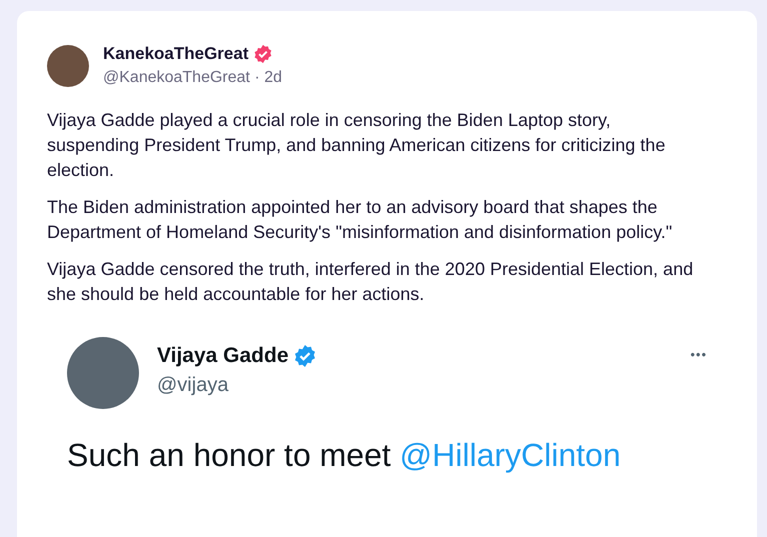  Describe the element at coordinates (360, 220) in the screenshot. I see `post-paragraph: The Biden administration appointed her to an advisory board that shapes the Department of Homeland Security's "misinformation and disinformation policy."` at that location.